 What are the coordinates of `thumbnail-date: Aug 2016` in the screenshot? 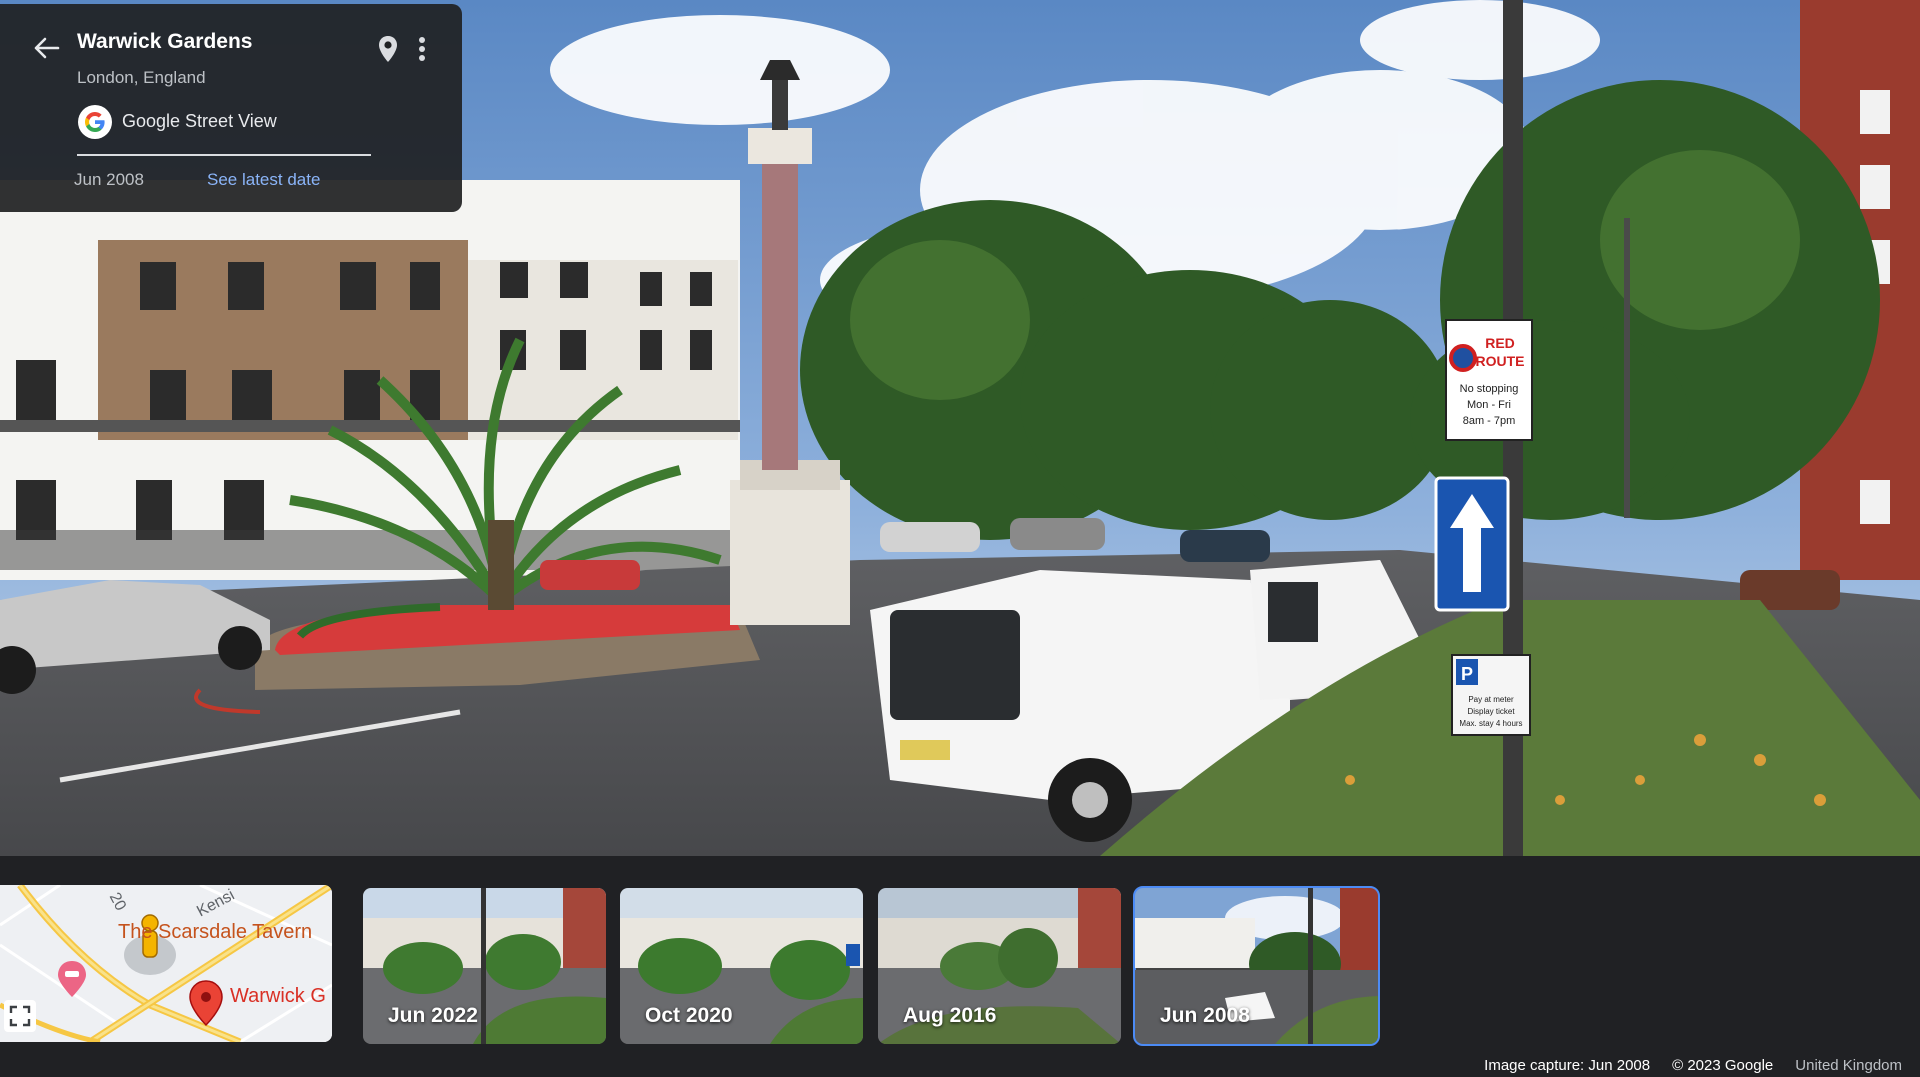 It's located at (950, 1015).